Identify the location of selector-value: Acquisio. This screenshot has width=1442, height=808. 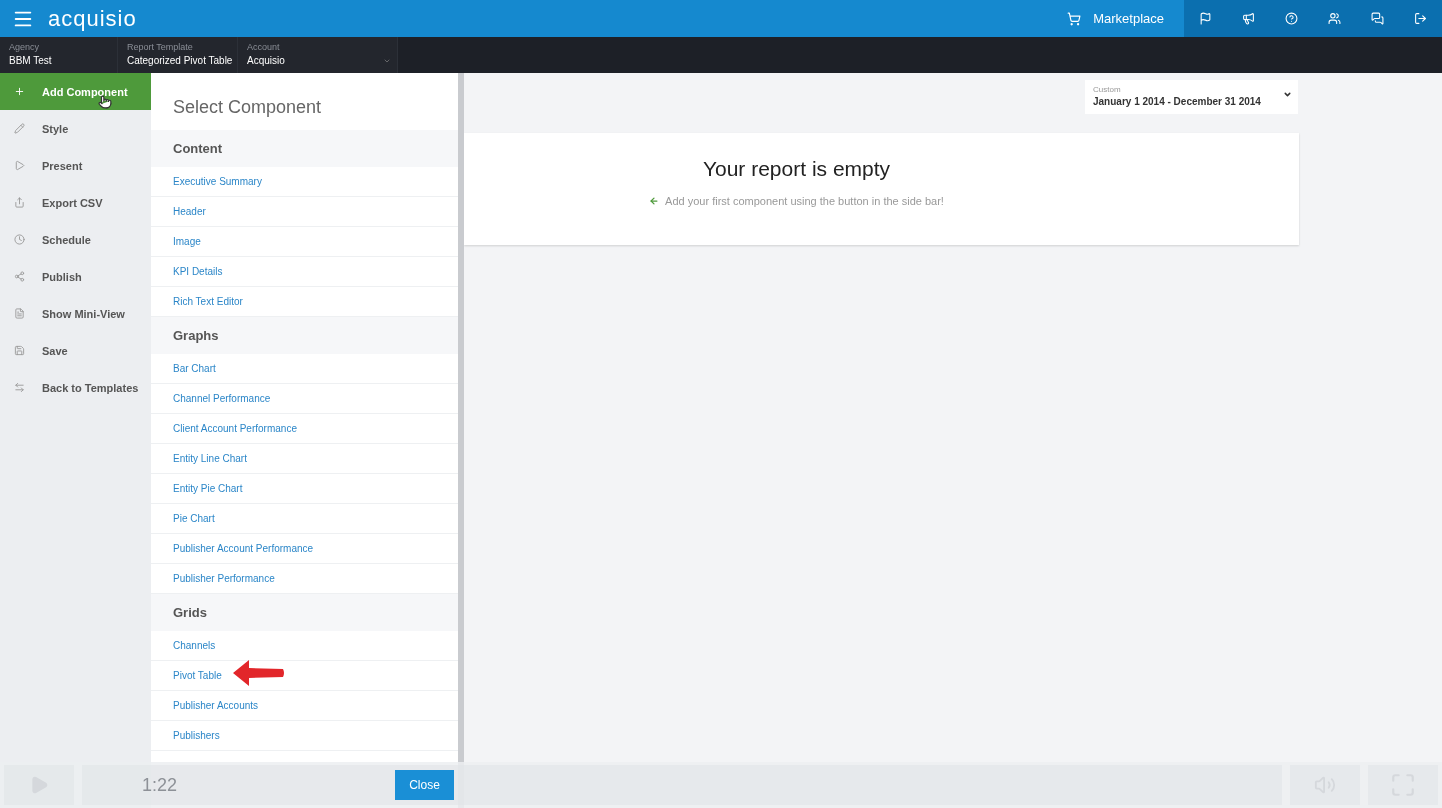
(266, 60).